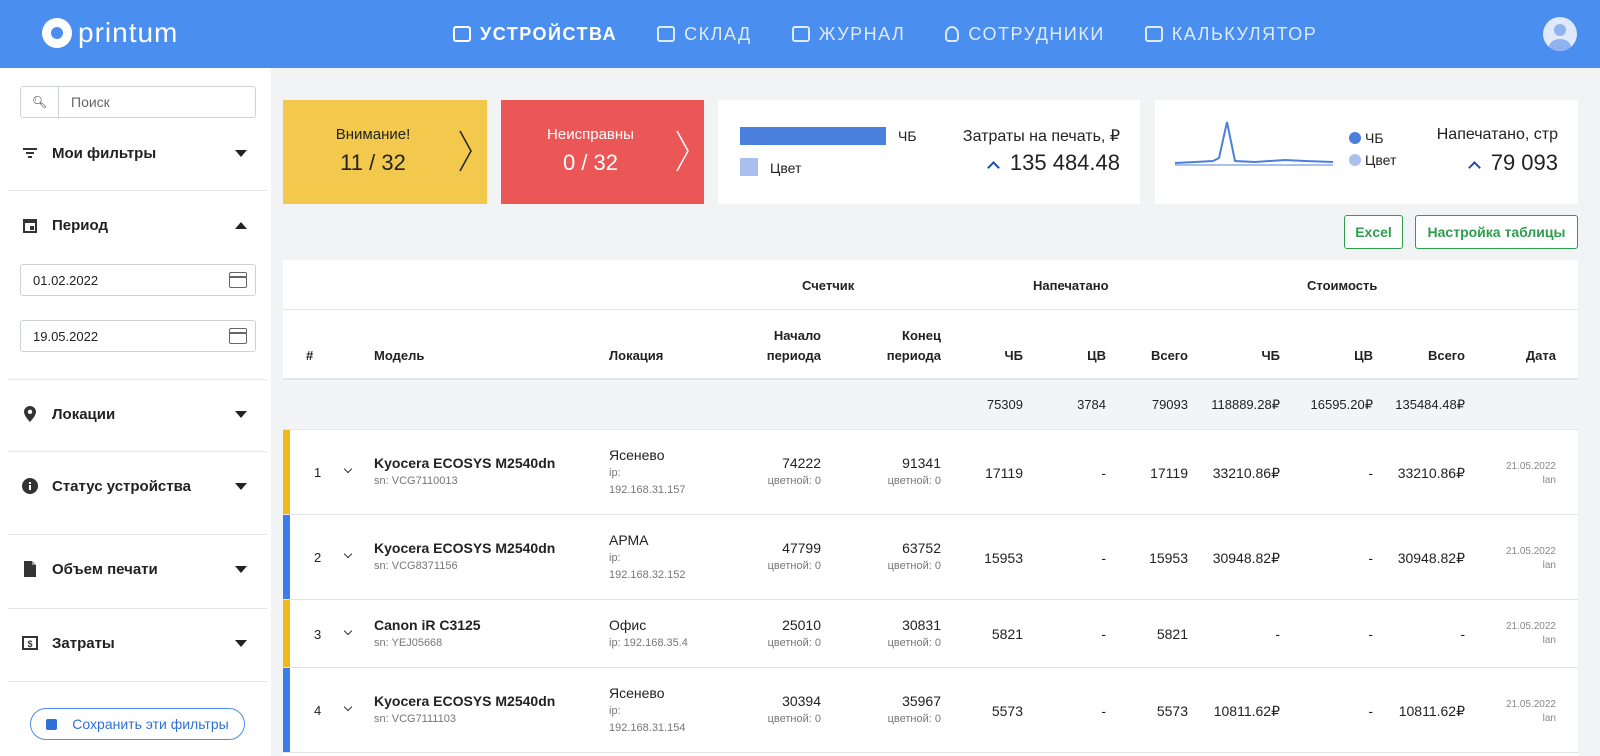 The height and width of the screenshot is (756, 1600). What do you see at coordinates (1370, 473) in the screenshot?
I see `row-cost-color: -` at bounding box center [1370, 473].